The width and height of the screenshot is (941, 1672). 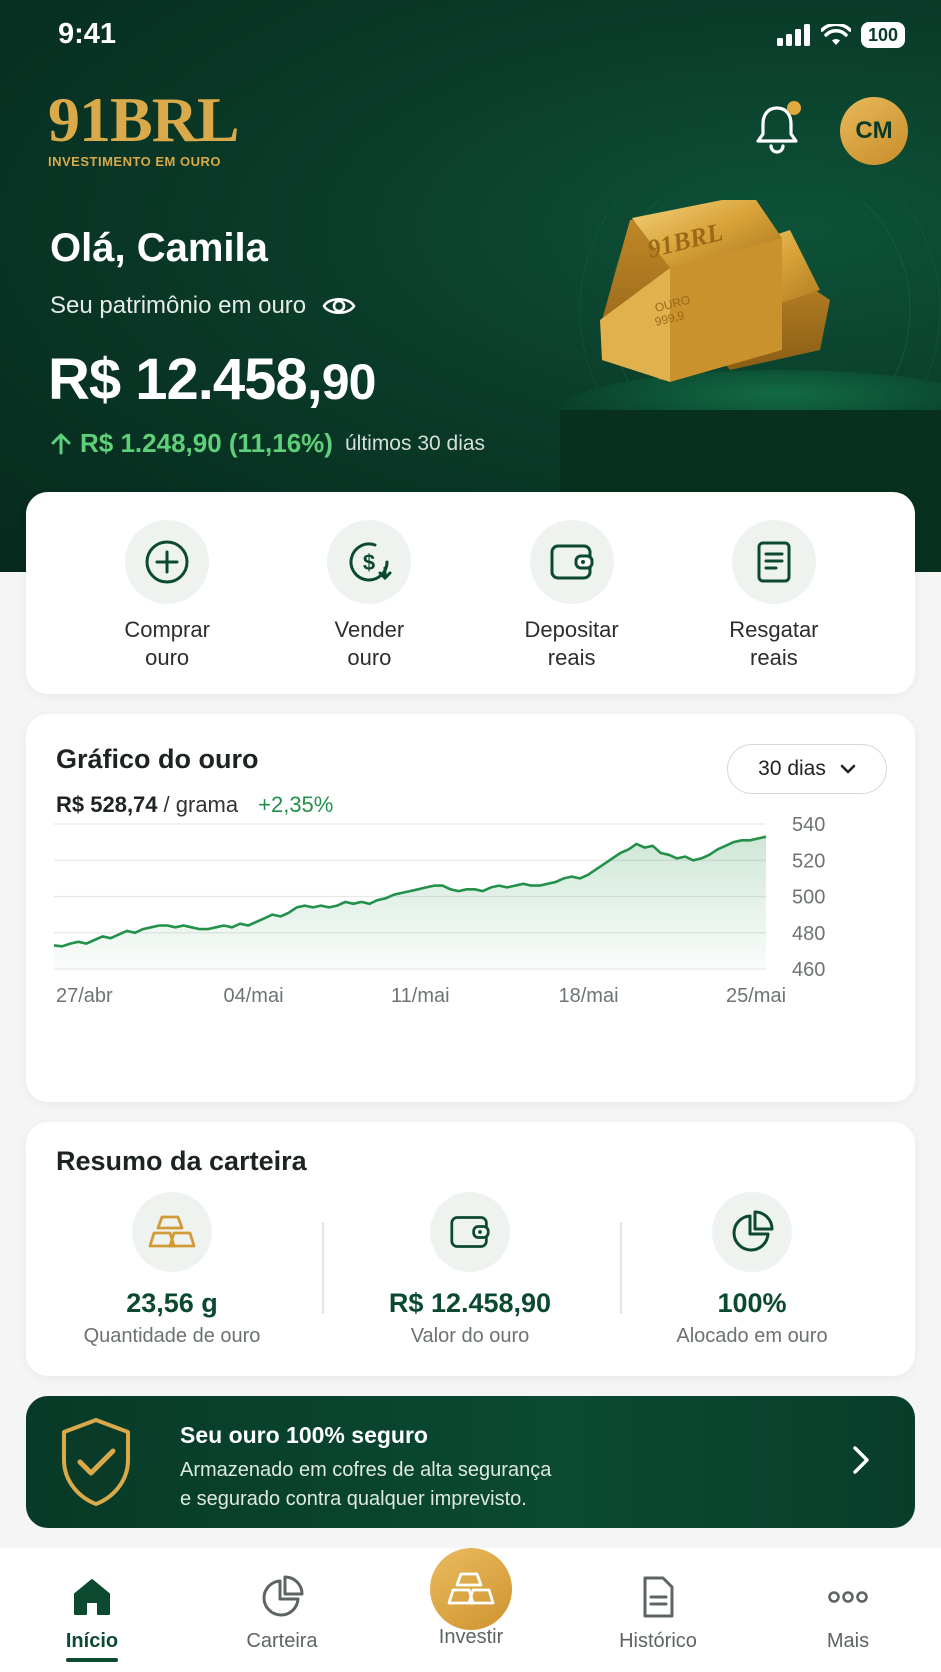 What do you see at coordinates (181, 1161) in the screenshot?
I see `summary-title: Resumo da carteira` at bounding box center [181, 1161].